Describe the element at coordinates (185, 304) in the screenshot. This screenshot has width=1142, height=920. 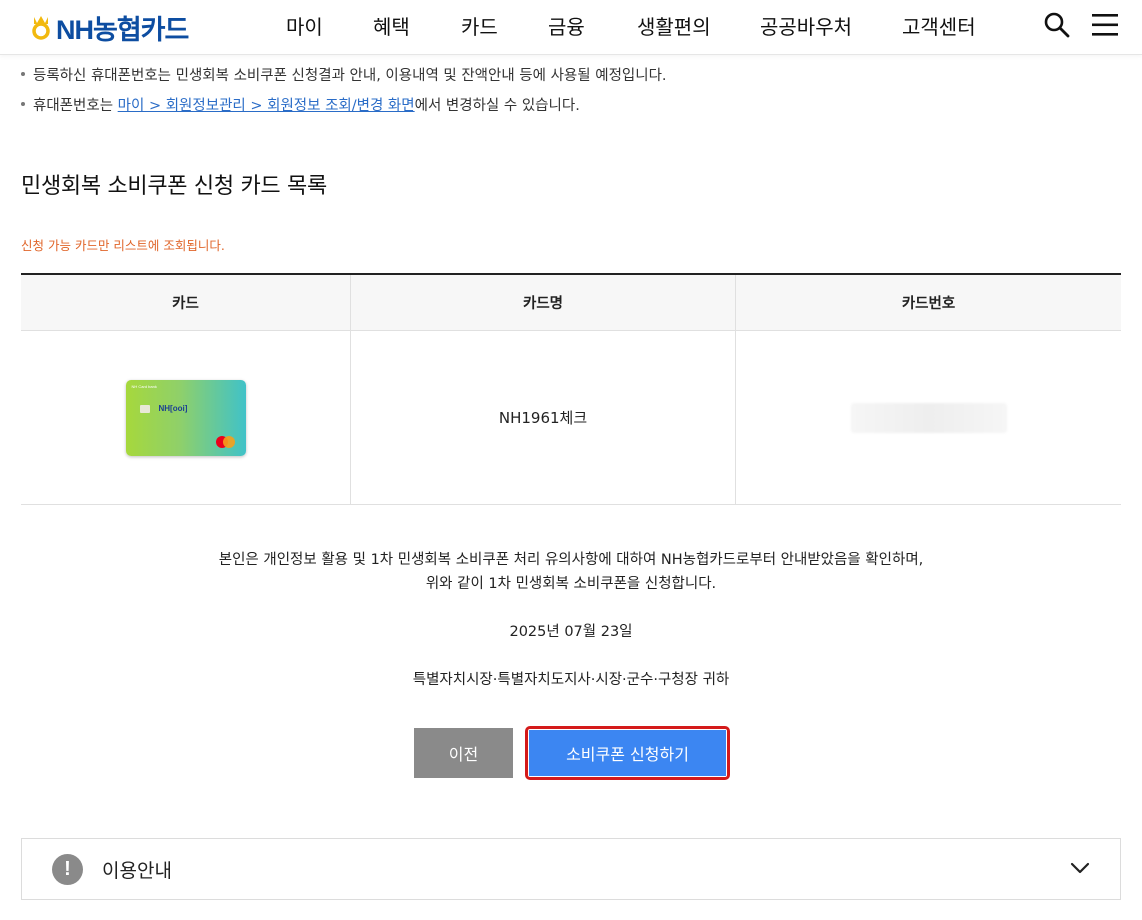
I see `column-header-card: 카드` at that location.